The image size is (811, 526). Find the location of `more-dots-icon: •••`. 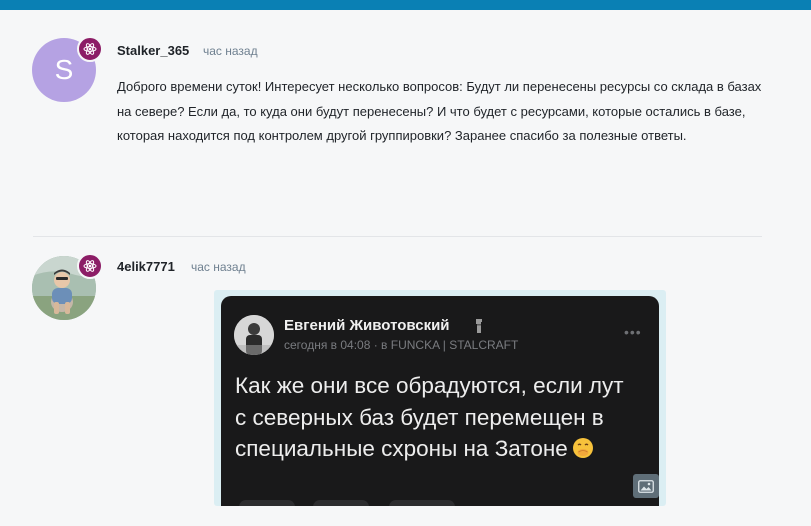

more-dots-icon: ••• is located at coordinates (633, 332).